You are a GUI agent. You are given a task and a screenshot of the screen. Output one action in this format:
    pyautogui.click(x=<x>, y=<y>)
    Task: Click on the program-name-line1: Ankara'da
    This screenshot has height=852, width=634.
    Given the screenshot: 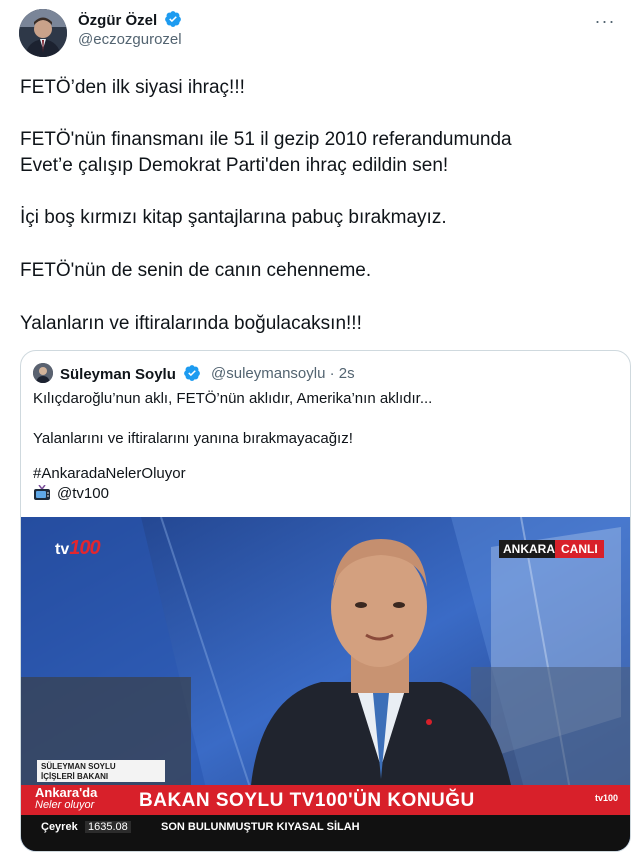 What is the action you would take?
    pyautogui.click(x=66, y=792)
    